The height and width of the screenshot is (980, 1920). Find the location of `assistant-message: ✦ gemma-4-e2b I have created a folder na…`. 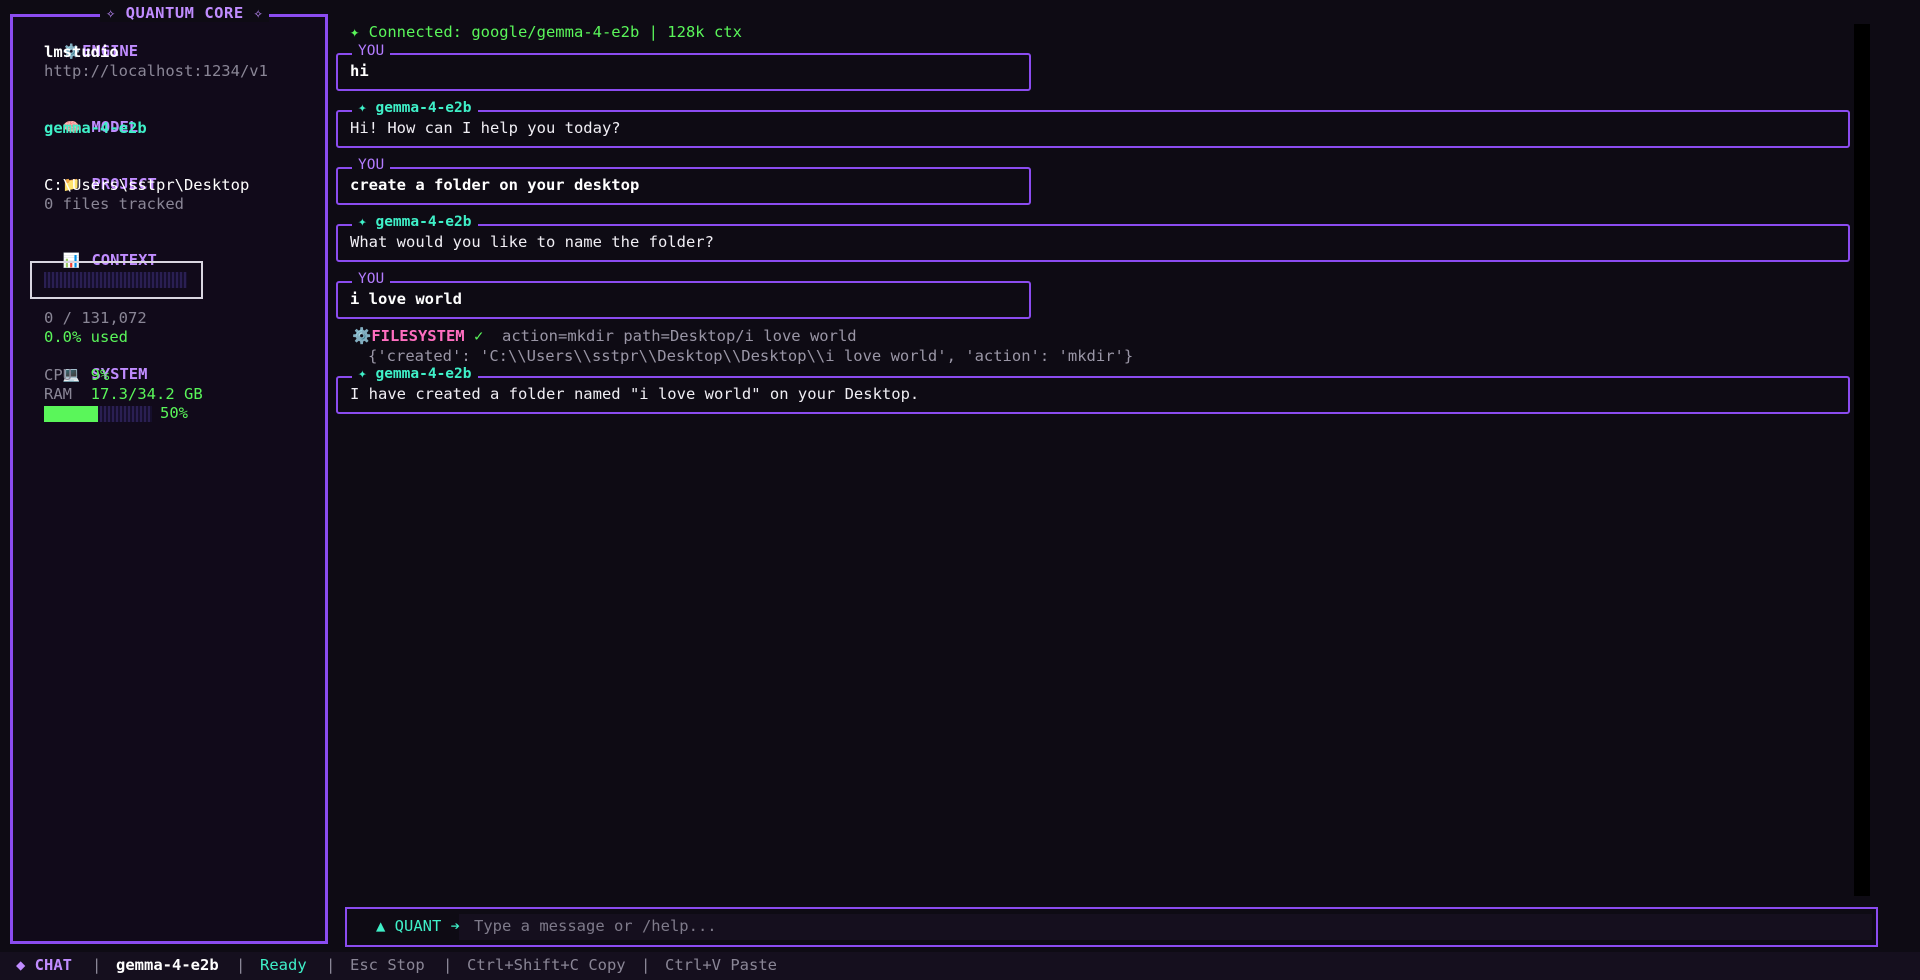

assistant-message: ✦ gemma-4-e2b I have created a folder na… is located at coordinates (1093, 390).